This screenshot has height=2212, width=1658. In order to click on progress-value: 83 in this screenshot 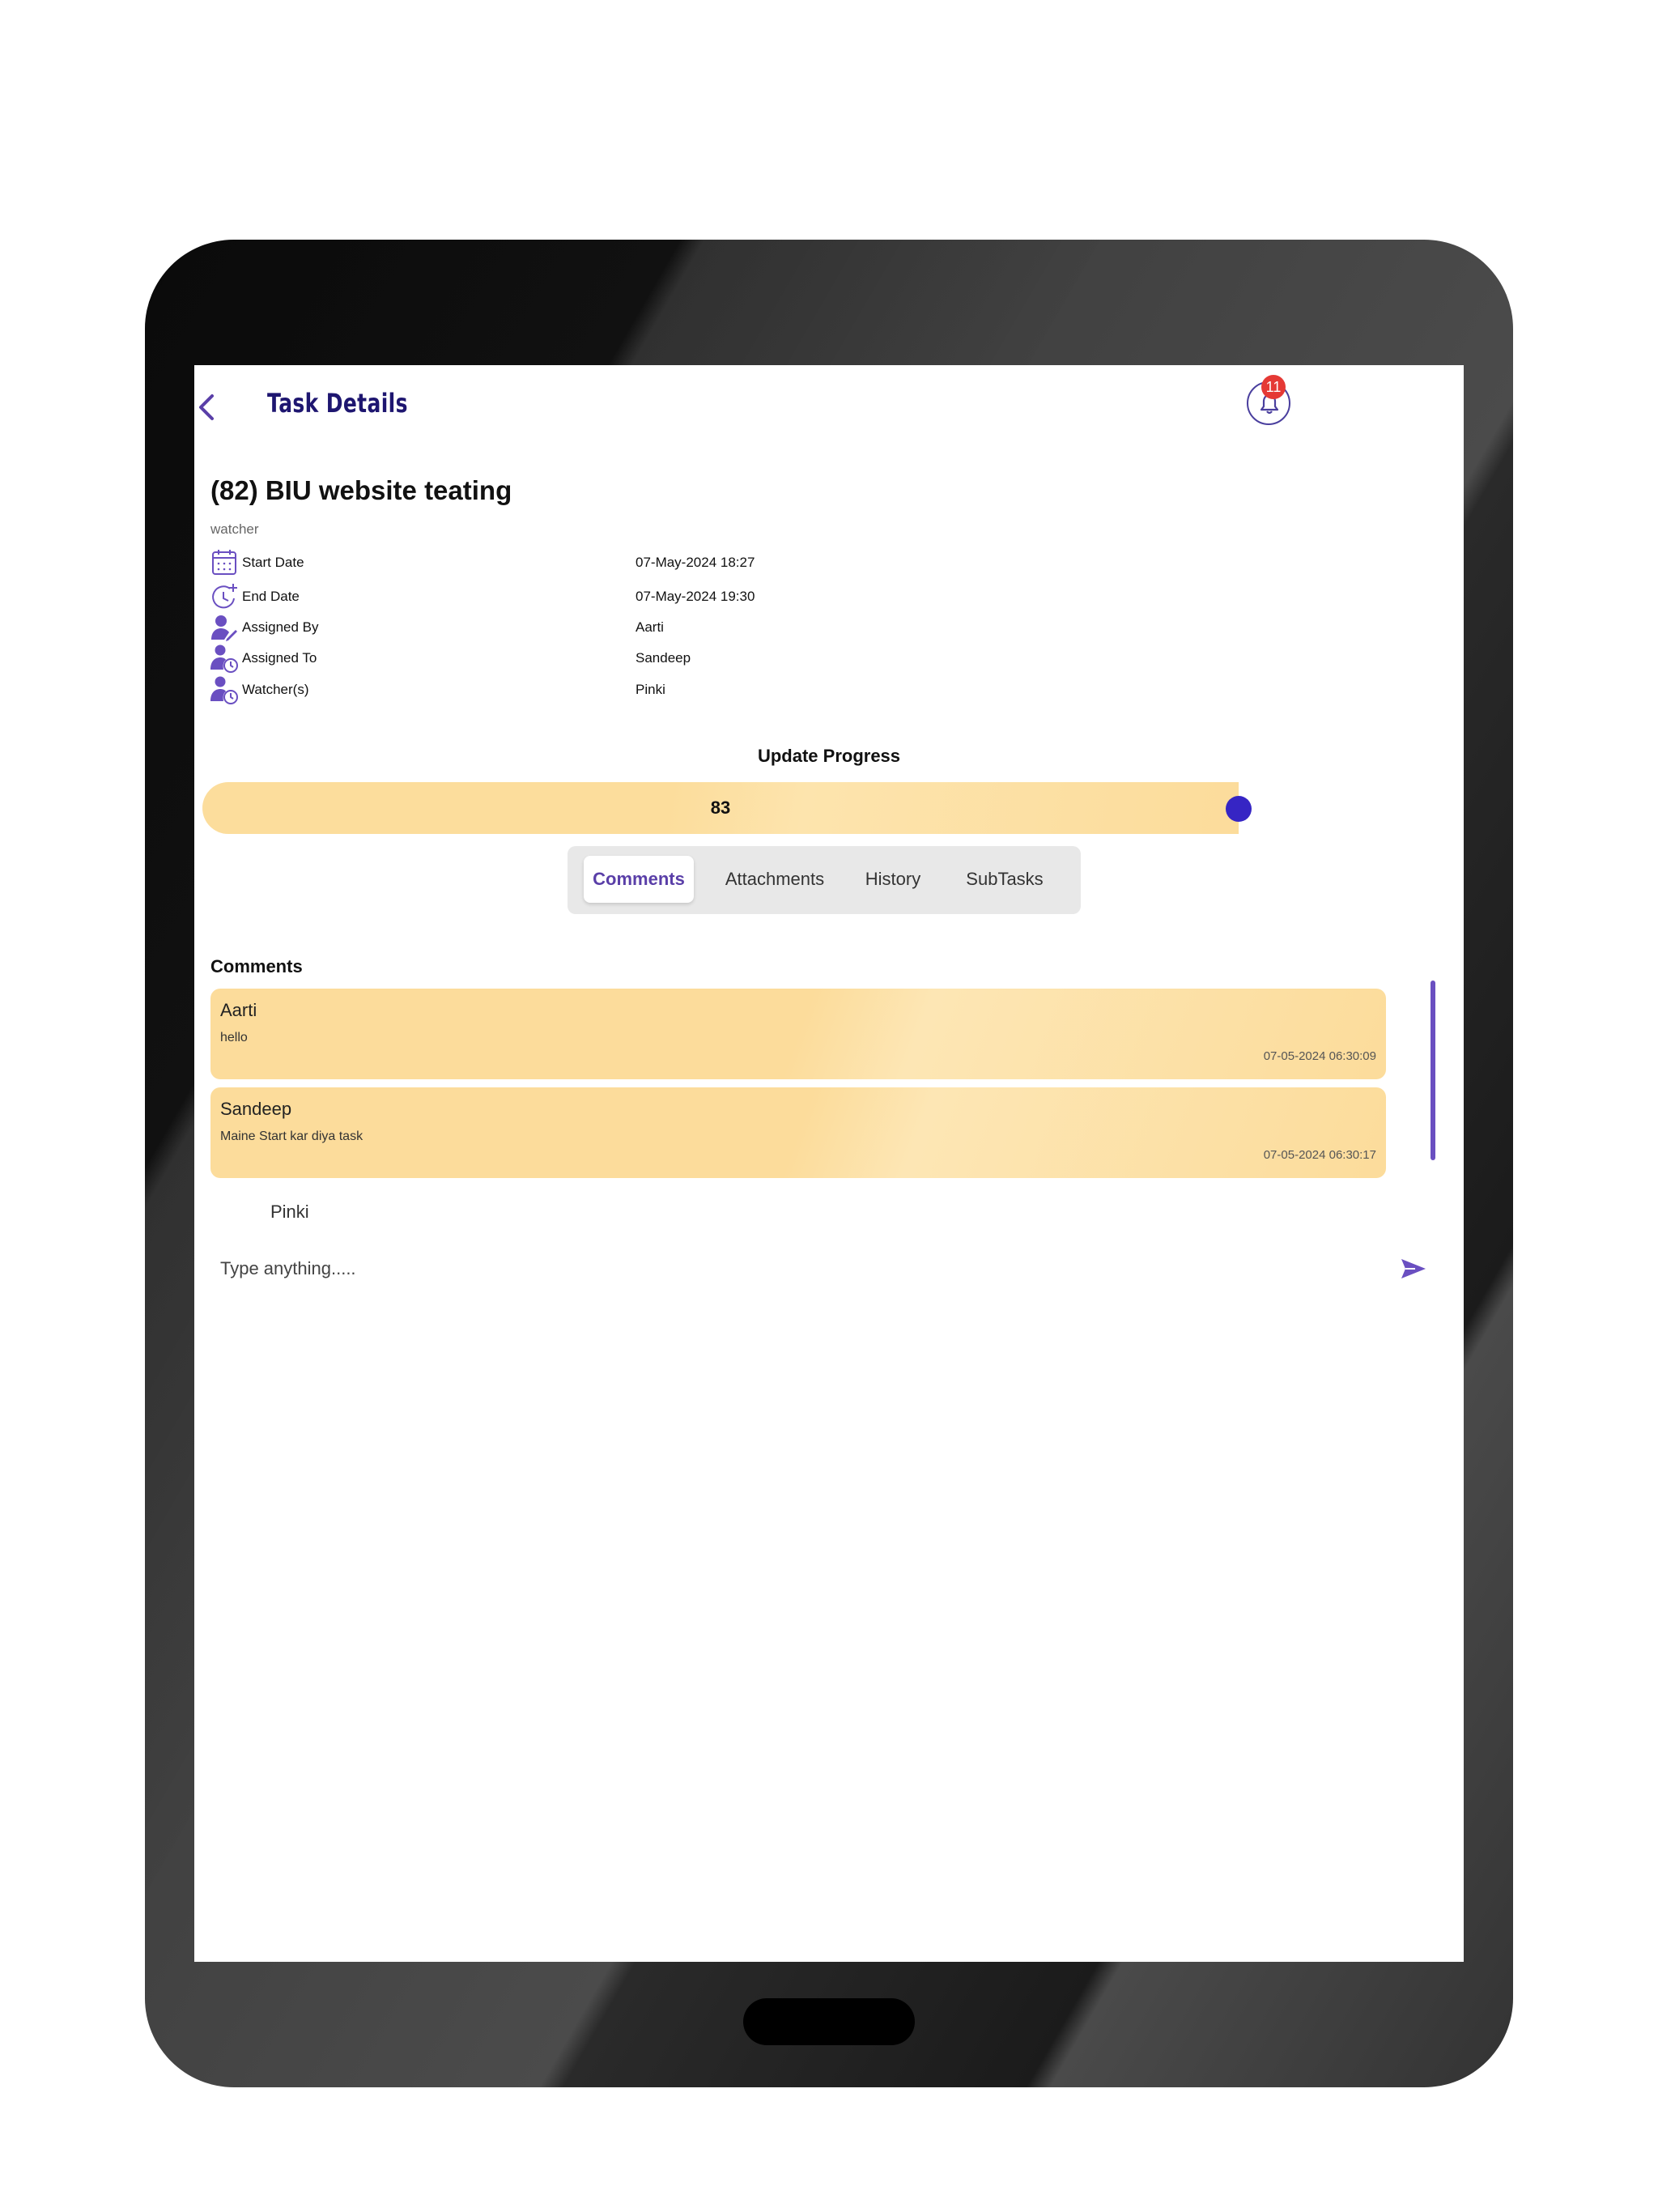, I will do `click(720, 808)`.